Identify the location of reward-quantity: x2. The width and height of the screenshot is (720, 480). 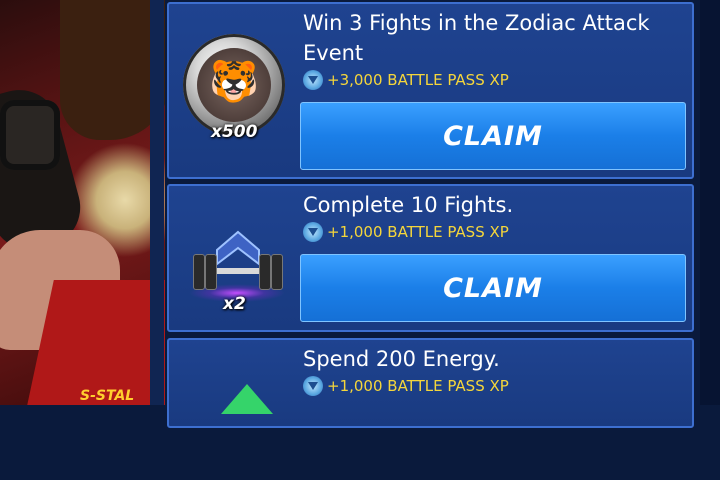
(234, 304).